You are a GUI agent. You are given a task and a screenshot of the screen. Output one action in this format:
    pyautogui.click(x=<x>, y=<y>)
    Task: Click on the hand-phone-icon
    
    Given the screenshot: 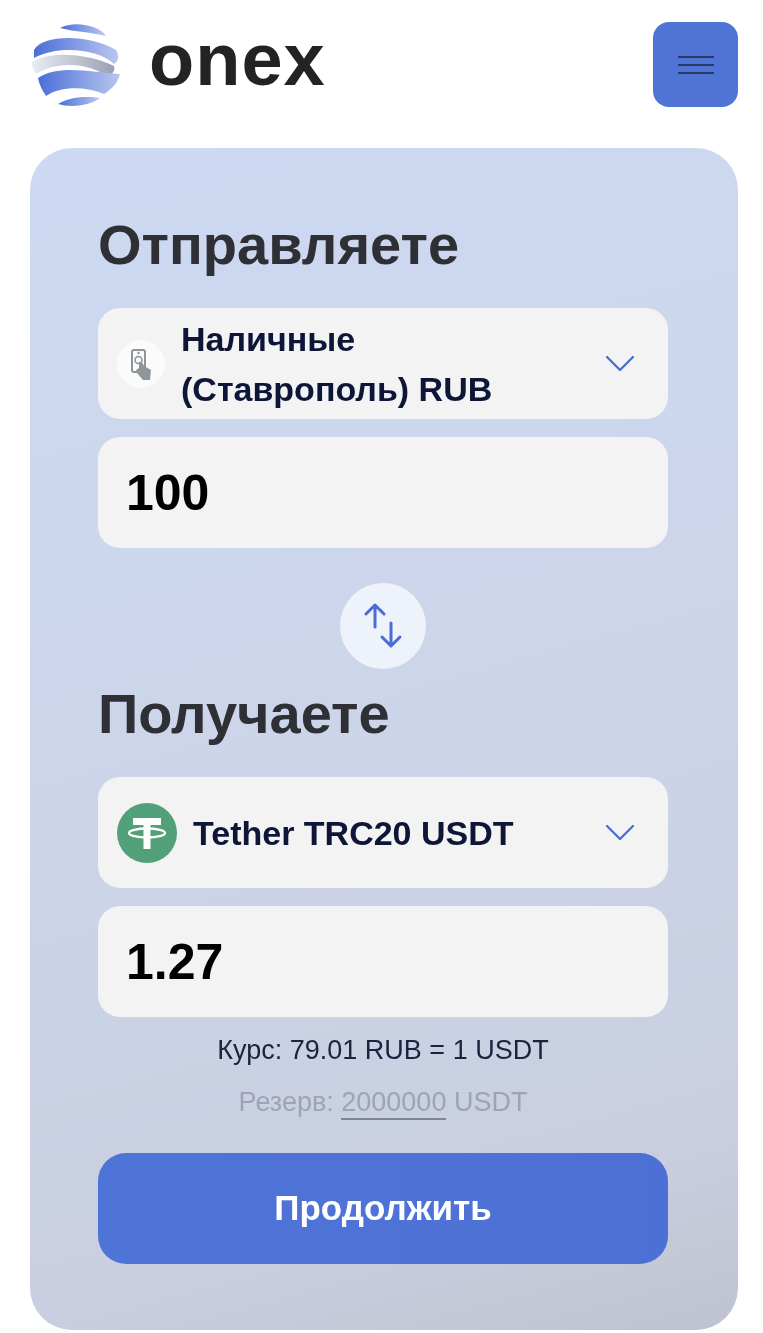 What is the action you would take?
    pyautogui.click(x=141, y=363)
    